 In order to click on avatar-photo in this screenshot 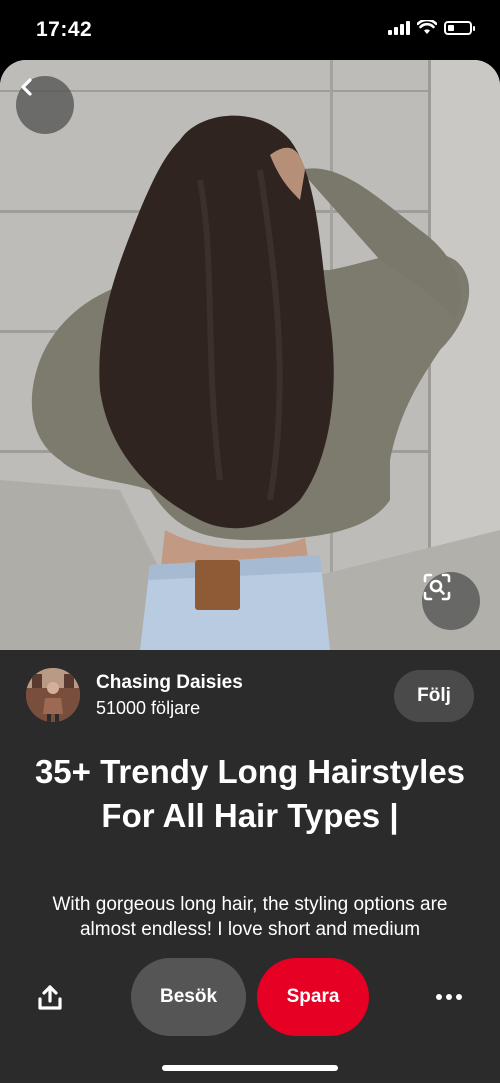, I will do `click(53, 695)`.